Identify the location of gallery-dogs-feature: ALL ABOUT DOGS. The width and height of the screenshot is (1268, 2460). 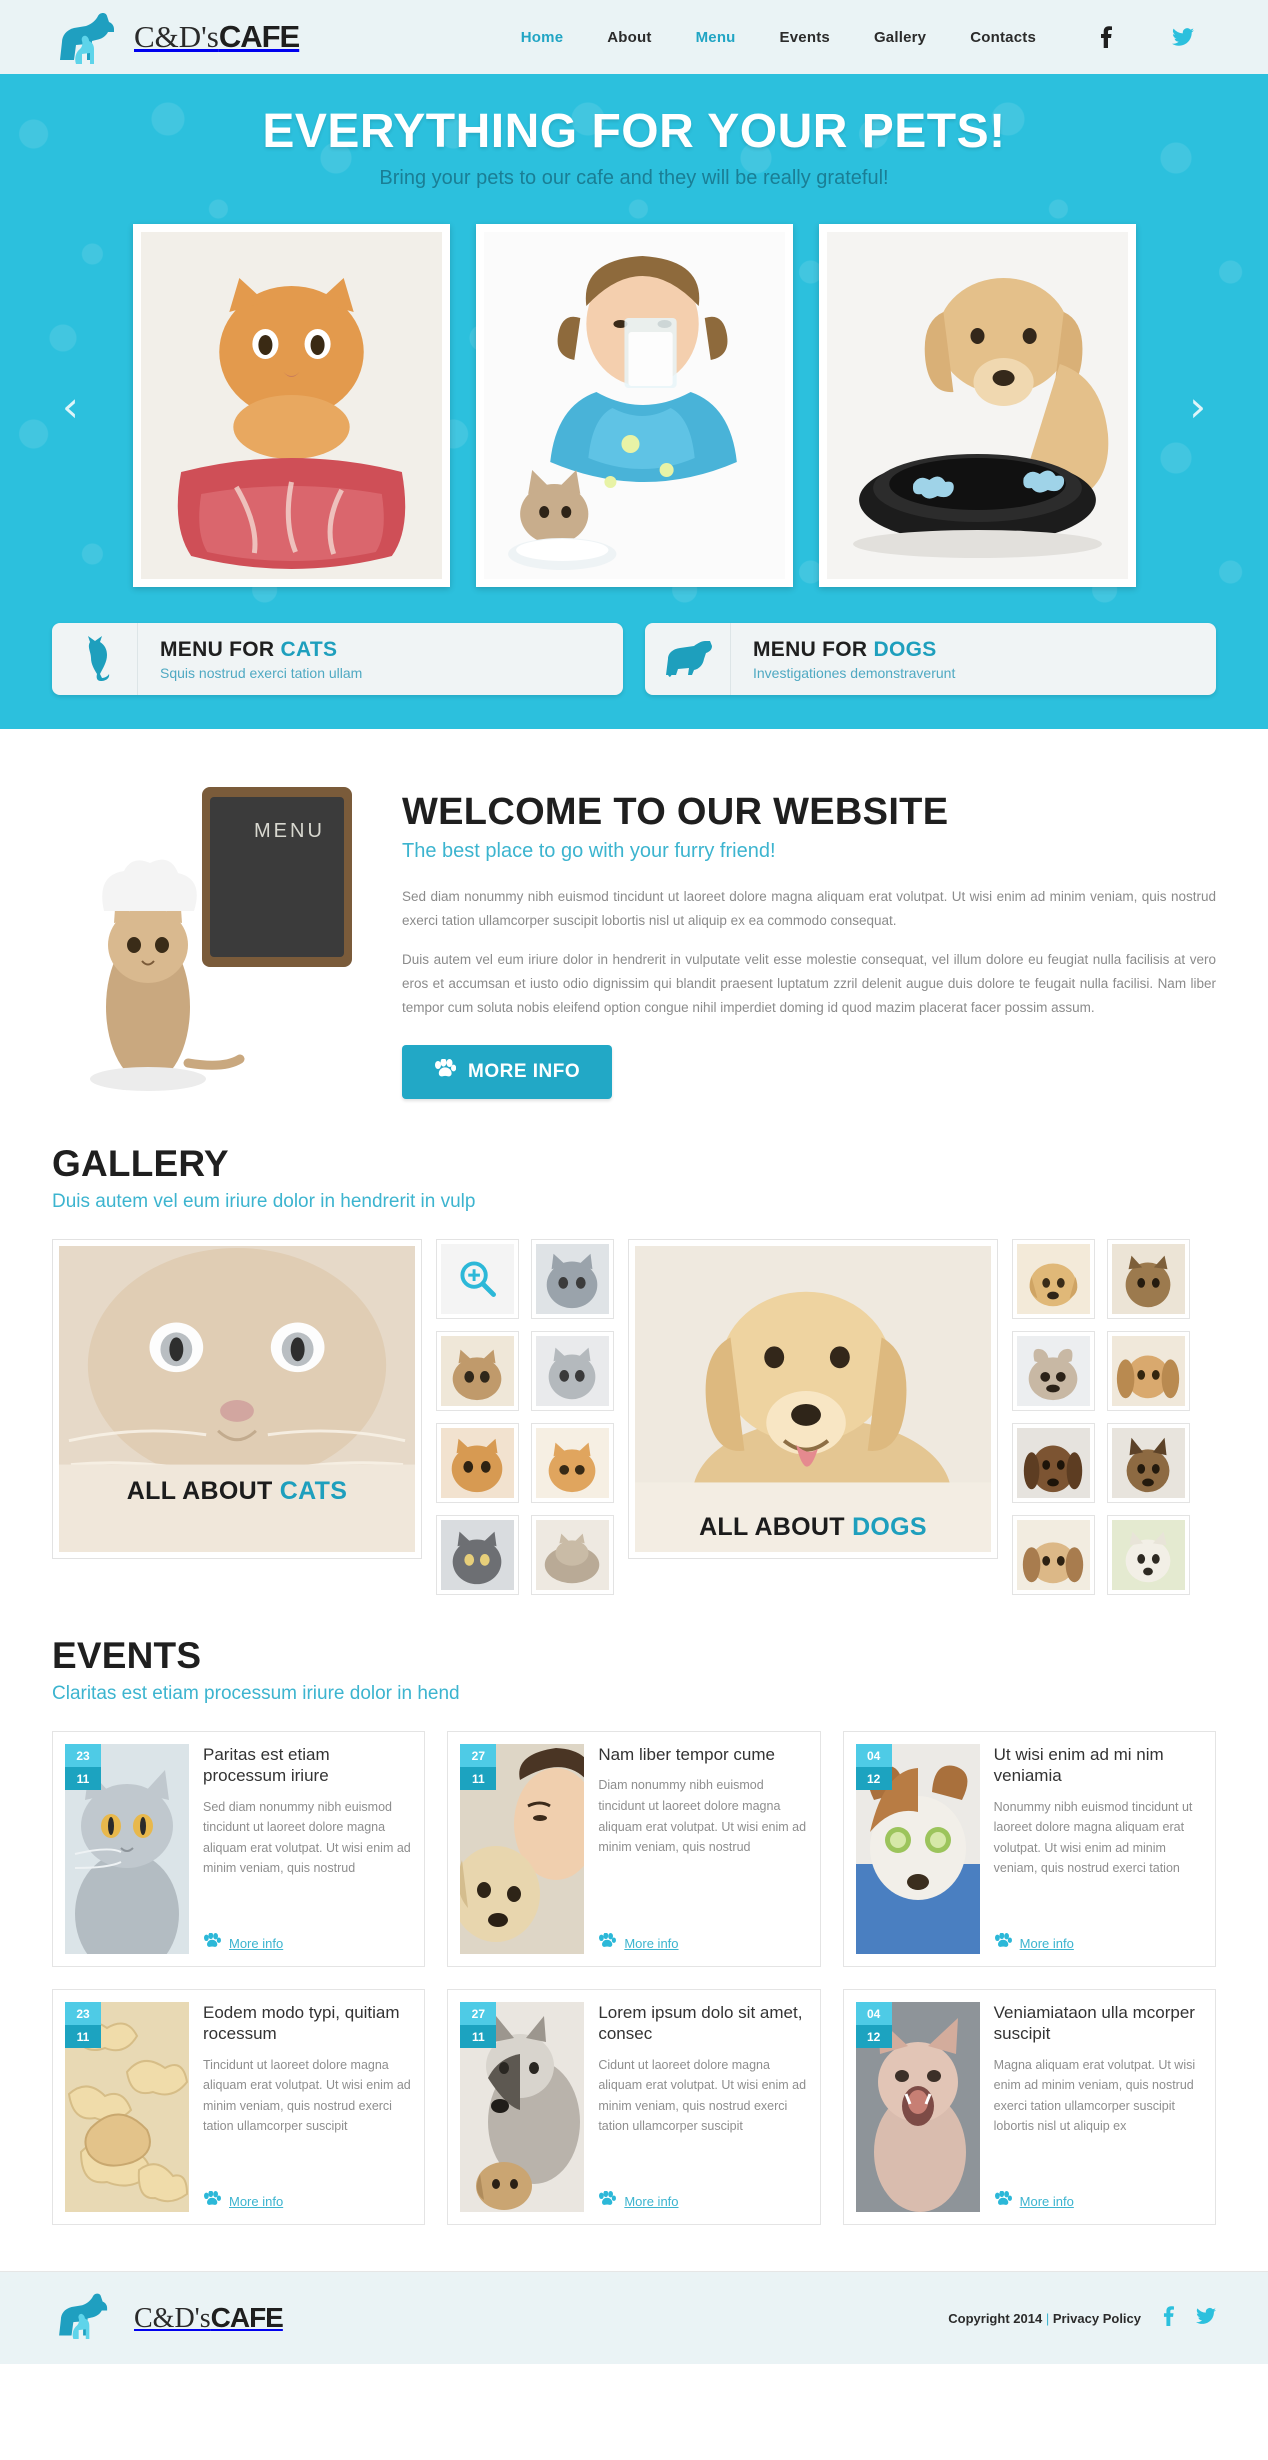
(813, 1399).